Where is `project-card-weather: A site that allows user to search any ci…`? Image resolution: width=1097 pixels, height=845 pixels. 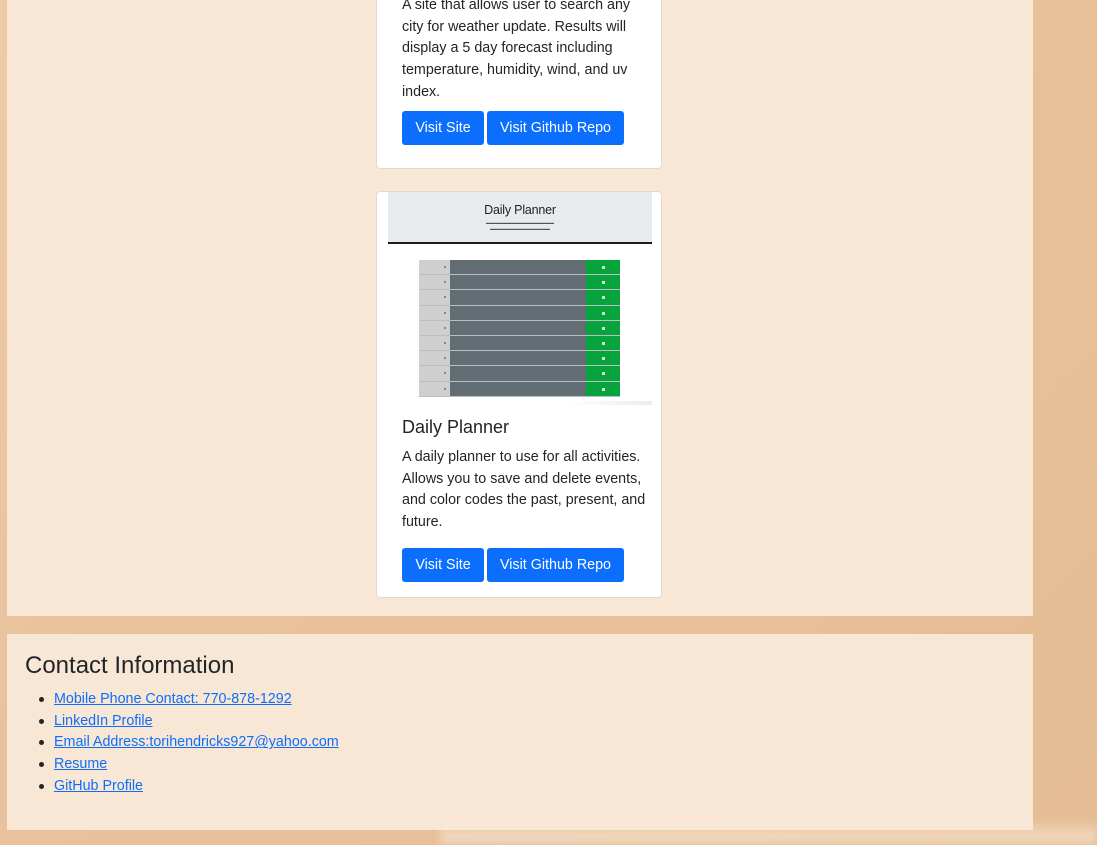 project-card-weather: A site that allows user to search any ci… is located at coordinates (519, 84).